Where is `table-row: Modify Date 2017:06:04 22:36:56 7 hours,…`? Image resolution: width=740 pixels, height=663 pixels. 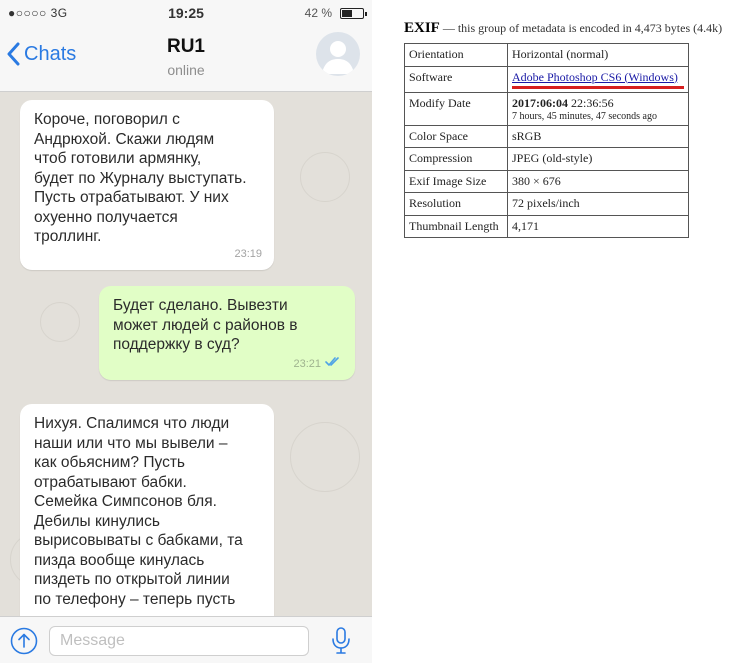
table-row: Modify Date 2017:06:04 22:36:56 7 hours,… is located at coordinates (546, 108).